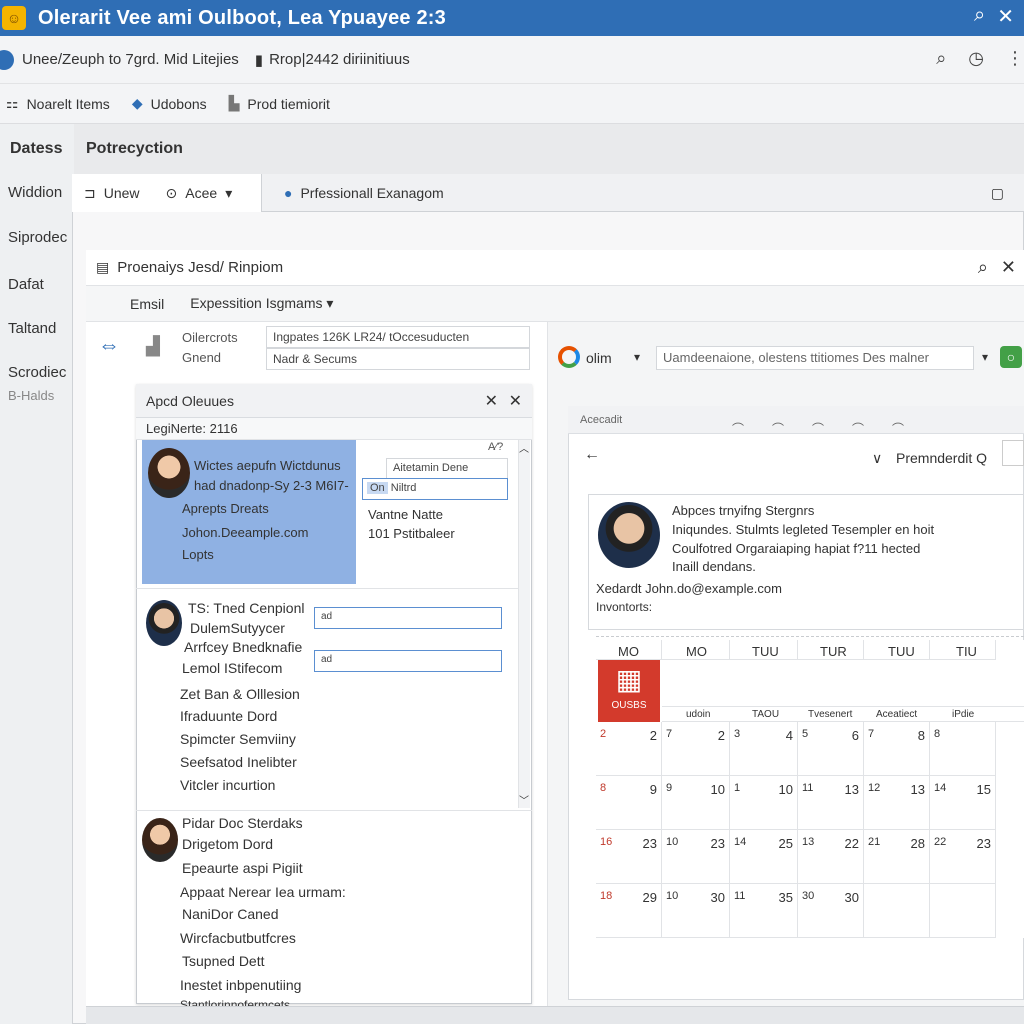  What do you see at coordinates (810, 636) in the screenshot?
I see `divider` at bounding box center [810, 636].